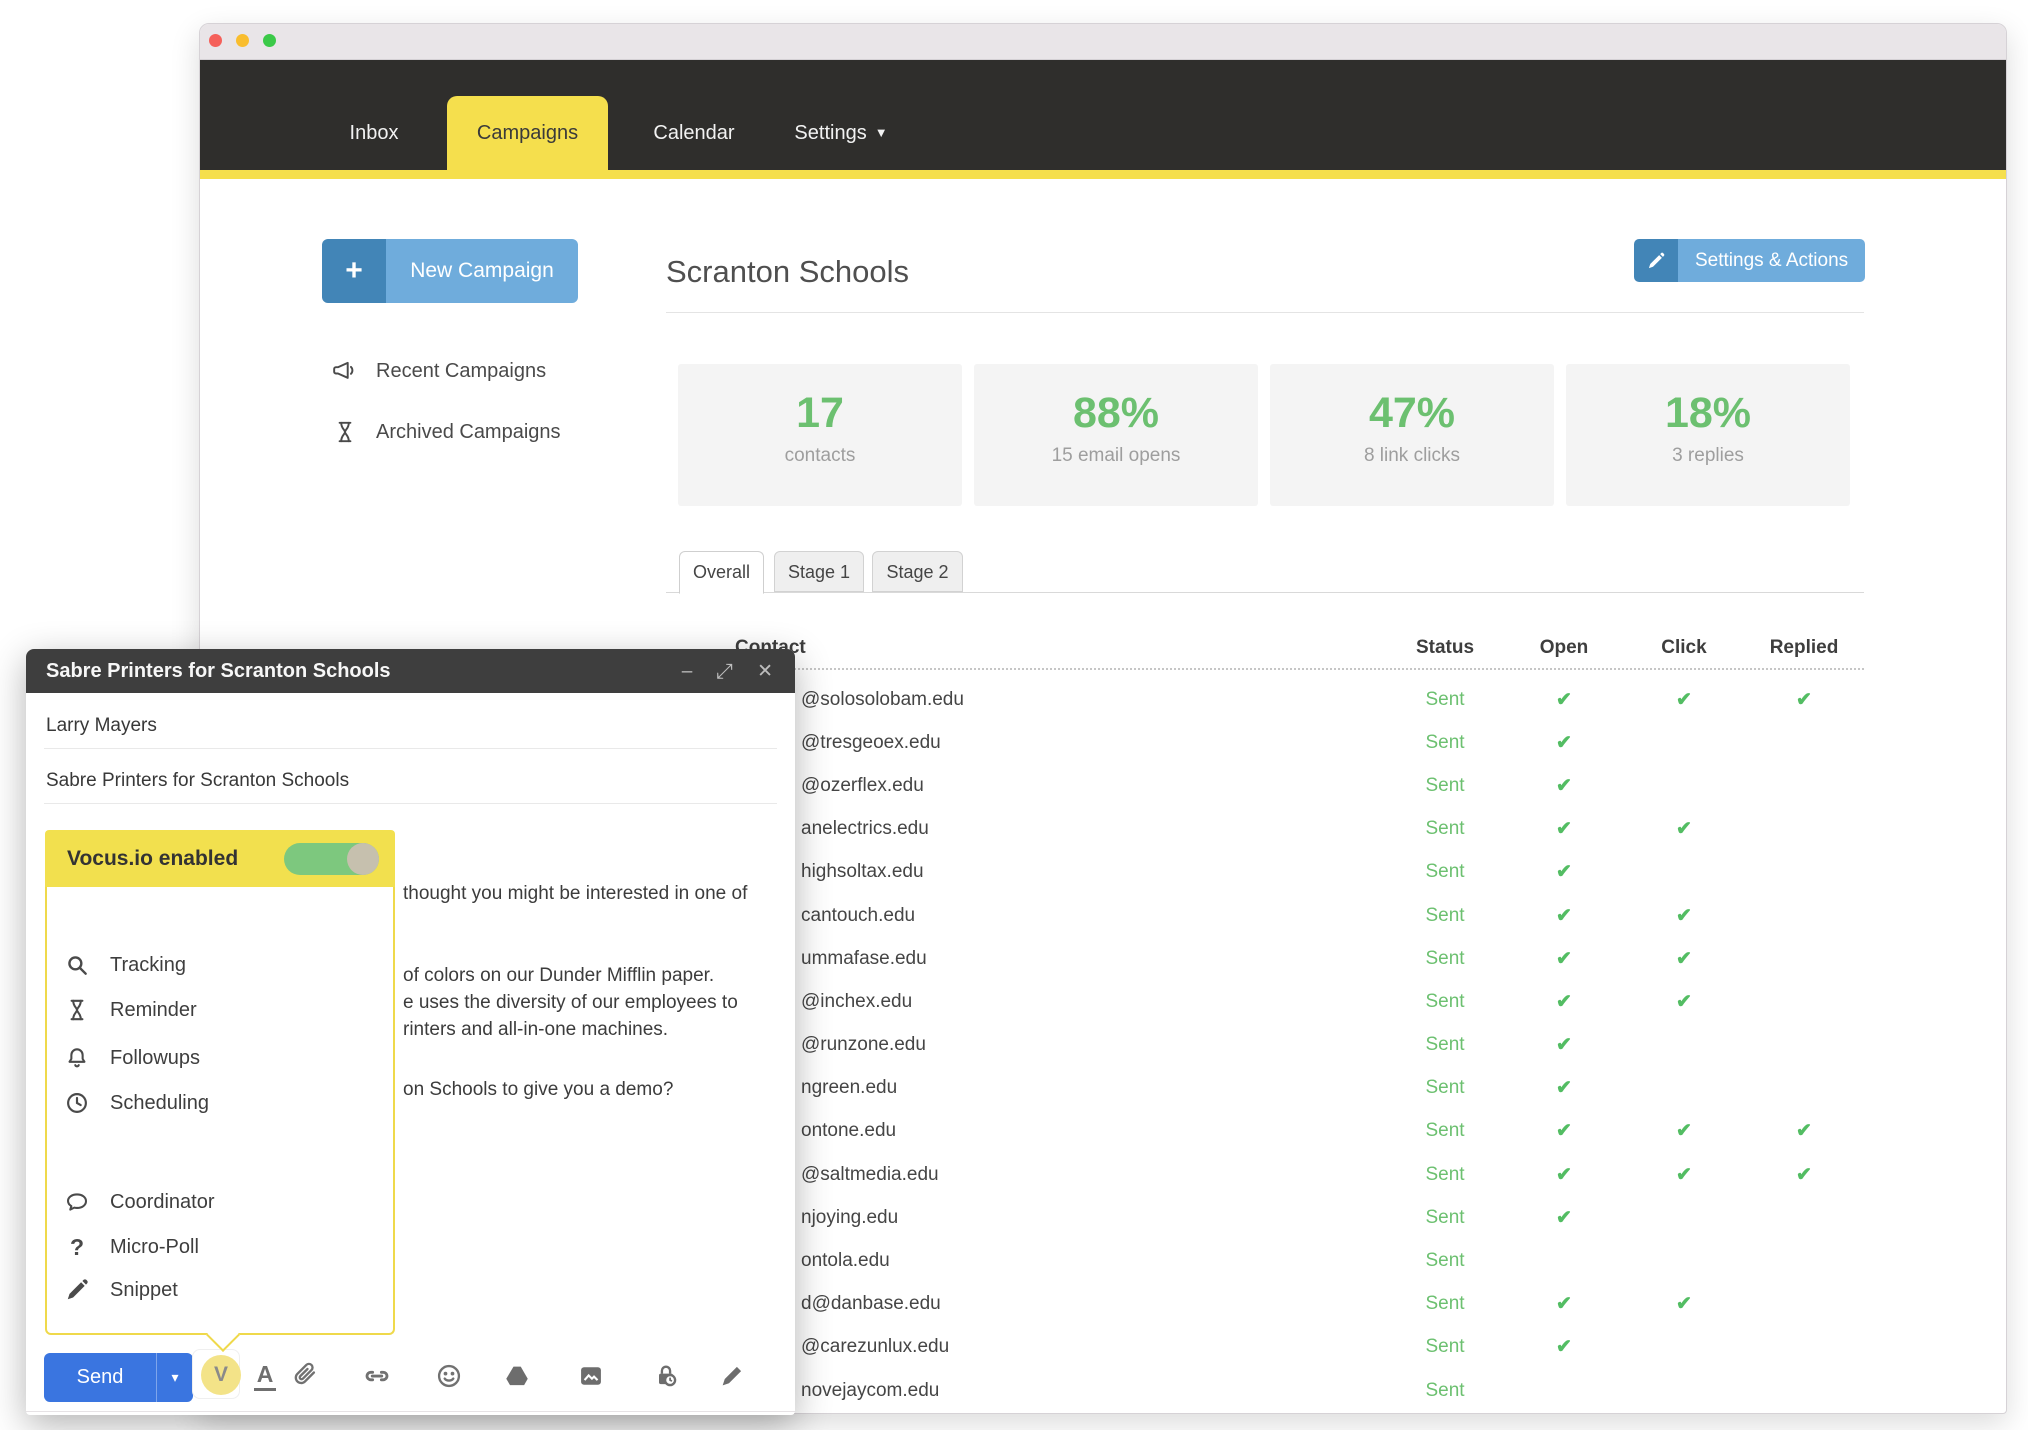  Describe the element at coordinates (77, 1289) in the screenshot. I see `pencil-icon` at that location.